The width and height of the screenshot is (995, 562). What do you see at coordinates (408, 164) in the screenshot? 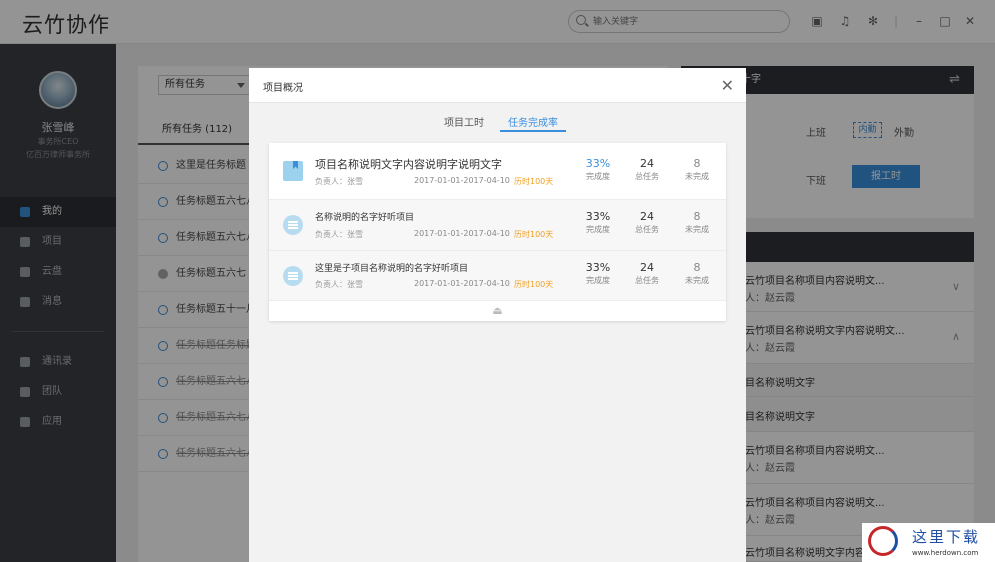
I see `project-name: 项目名称说明文字内容说明字说明文字` at bounding box center [408, 164].